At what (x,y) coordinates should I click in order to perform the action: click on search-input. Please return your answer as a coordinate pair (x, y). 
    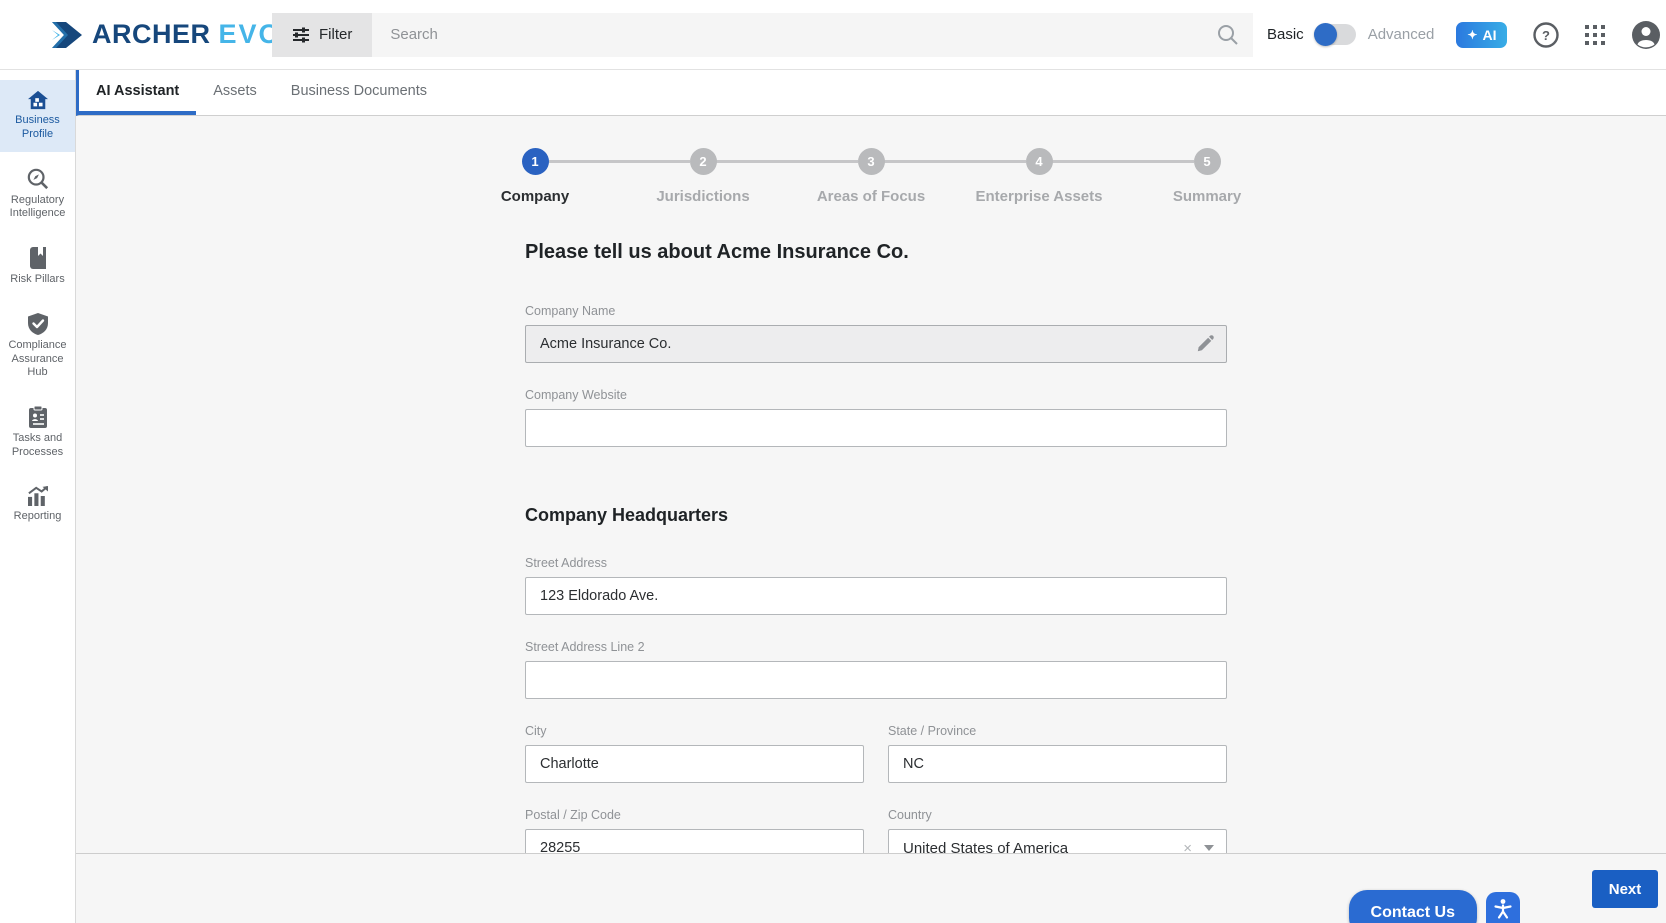
    Looking at the image, I should click on (812, 34).